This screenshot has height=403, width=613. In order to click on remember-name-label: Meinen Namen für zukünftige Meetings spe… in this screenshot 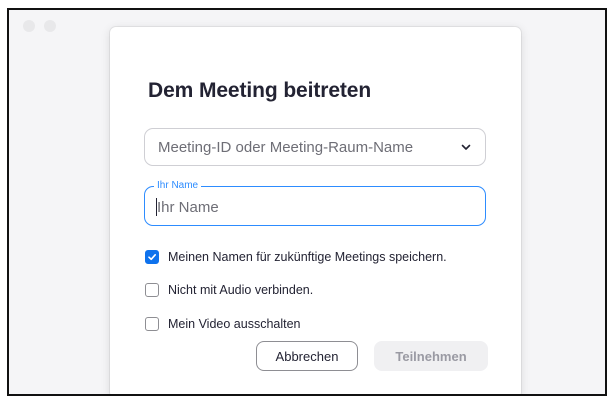, I will do `click(307, 257)`.